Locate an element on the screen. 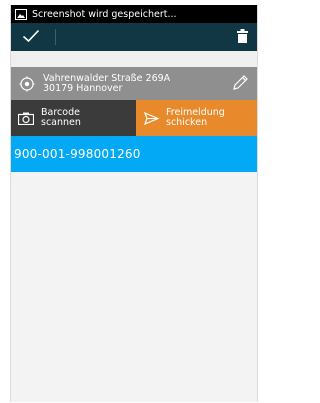 The width and height of the screenshot is (320, 403). screenshot-icon is located at coordinates (21, 14).